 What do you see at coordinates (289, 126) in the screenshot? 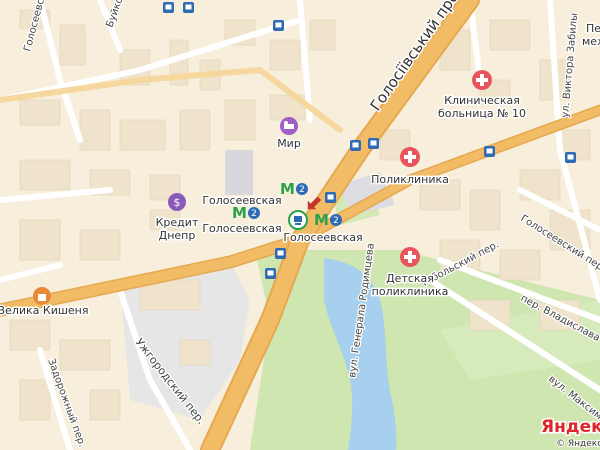
I see `hotel-icon` at bounding box center [289, 126].